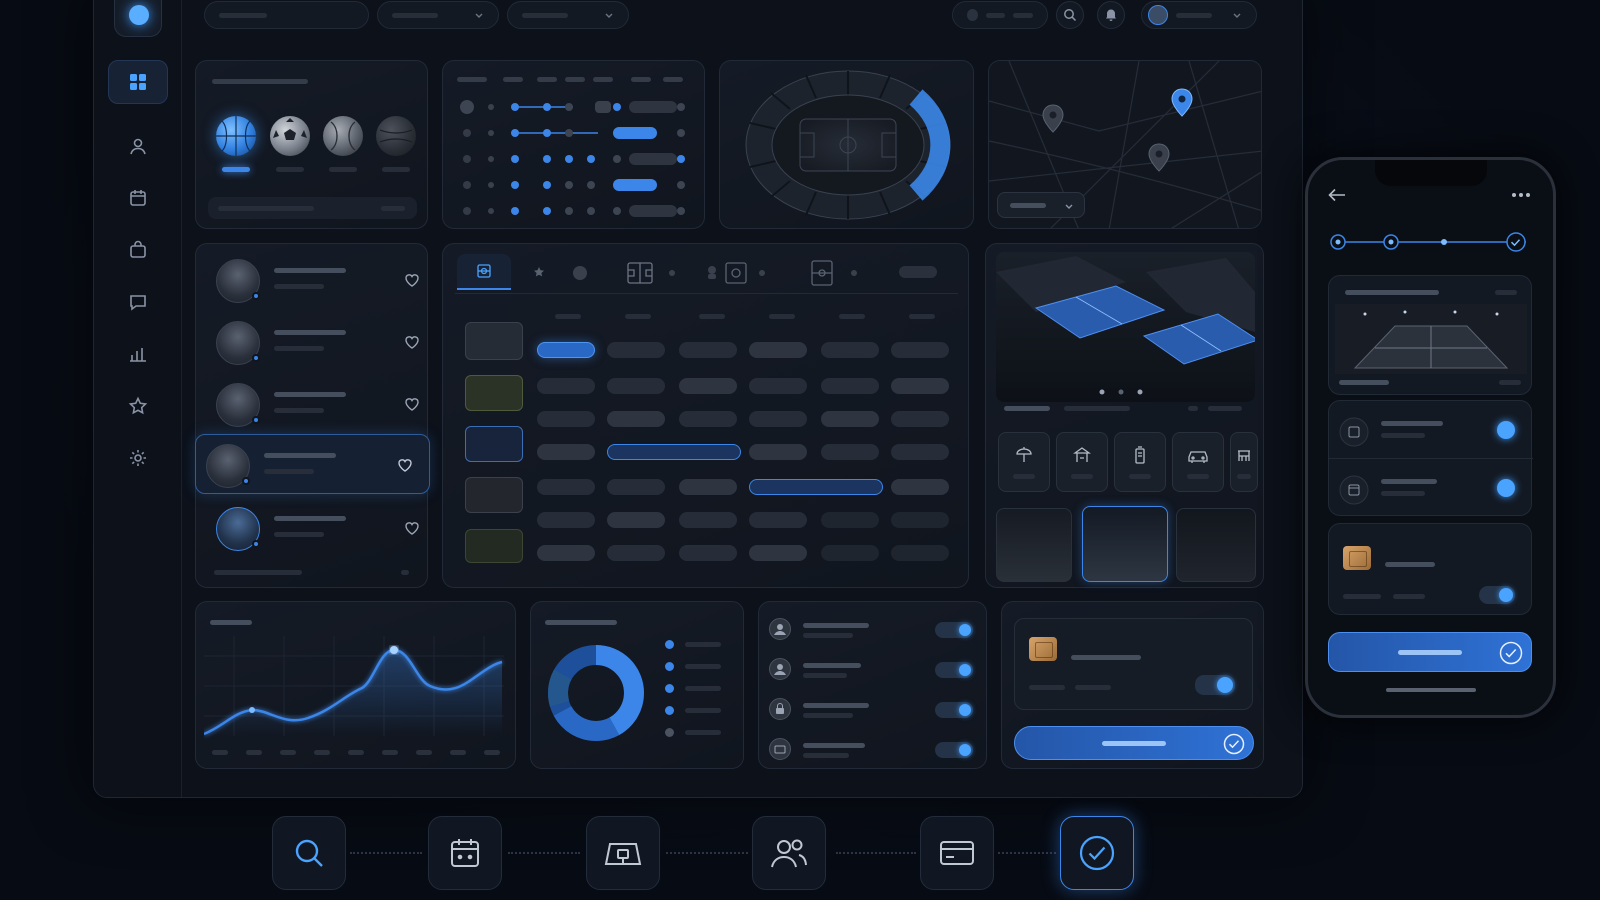 The width and height of the screenshot is (1600, 900). What do you see at coordinates (138, 302) in the screenshot?
I see `sidebar-item-messages` at bounding box center [138, 302].